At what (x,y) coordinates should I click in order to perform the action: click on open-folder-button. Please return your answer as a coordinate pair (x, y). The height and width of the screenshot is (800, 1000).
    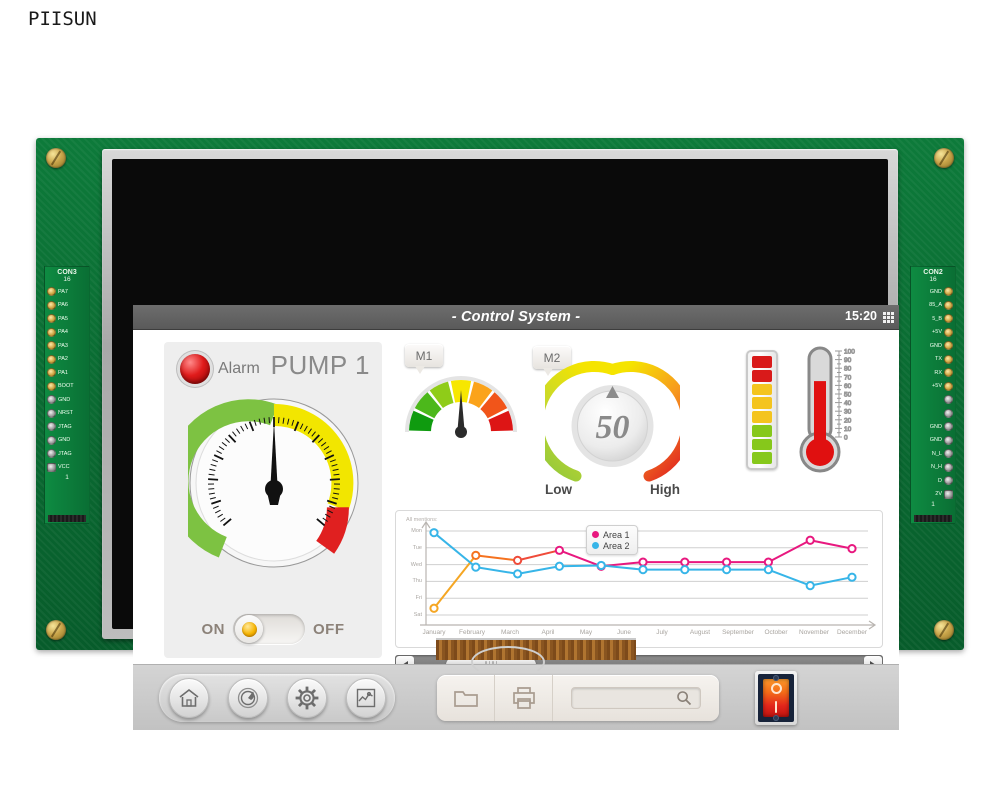
    Looking at the image, I should click on (466, 698).